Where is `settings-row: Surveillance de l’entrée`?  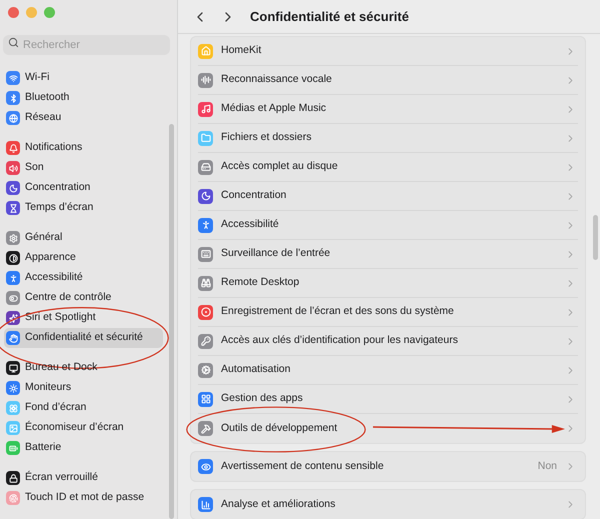
settings-row: Surveillance de l’entrée is located at coordinates (388, 254).